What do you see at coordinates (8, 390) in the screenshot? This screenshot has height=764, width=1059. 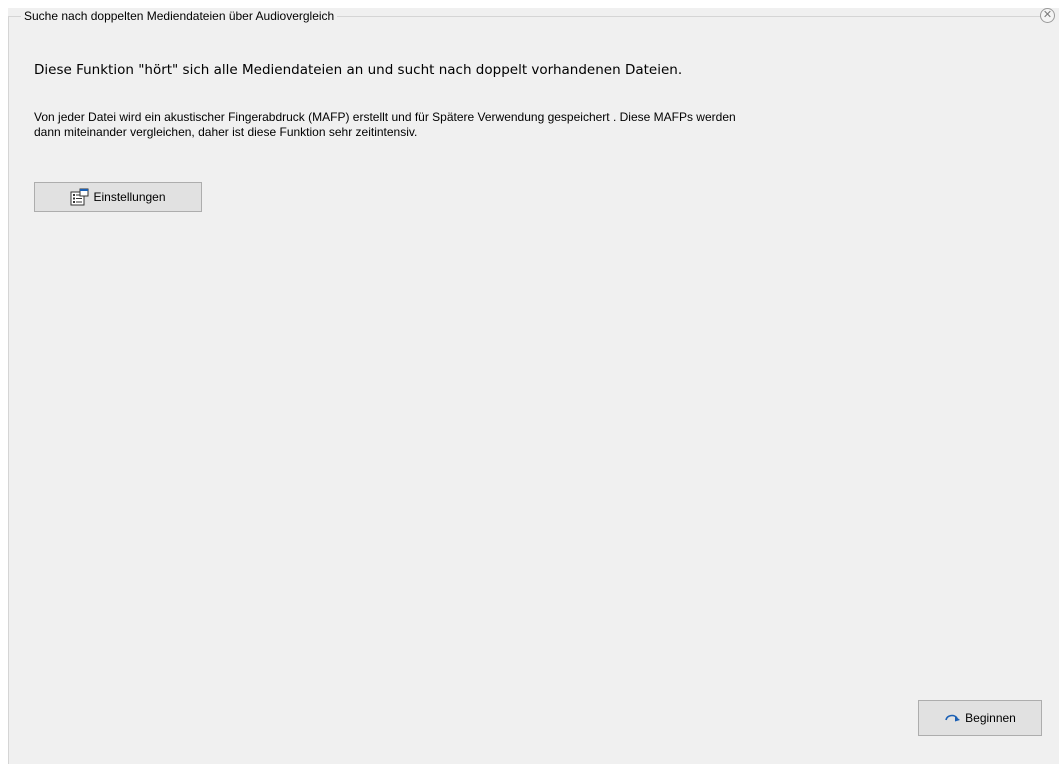 I see `group-box-border-left` at bounding box center [8, 390].